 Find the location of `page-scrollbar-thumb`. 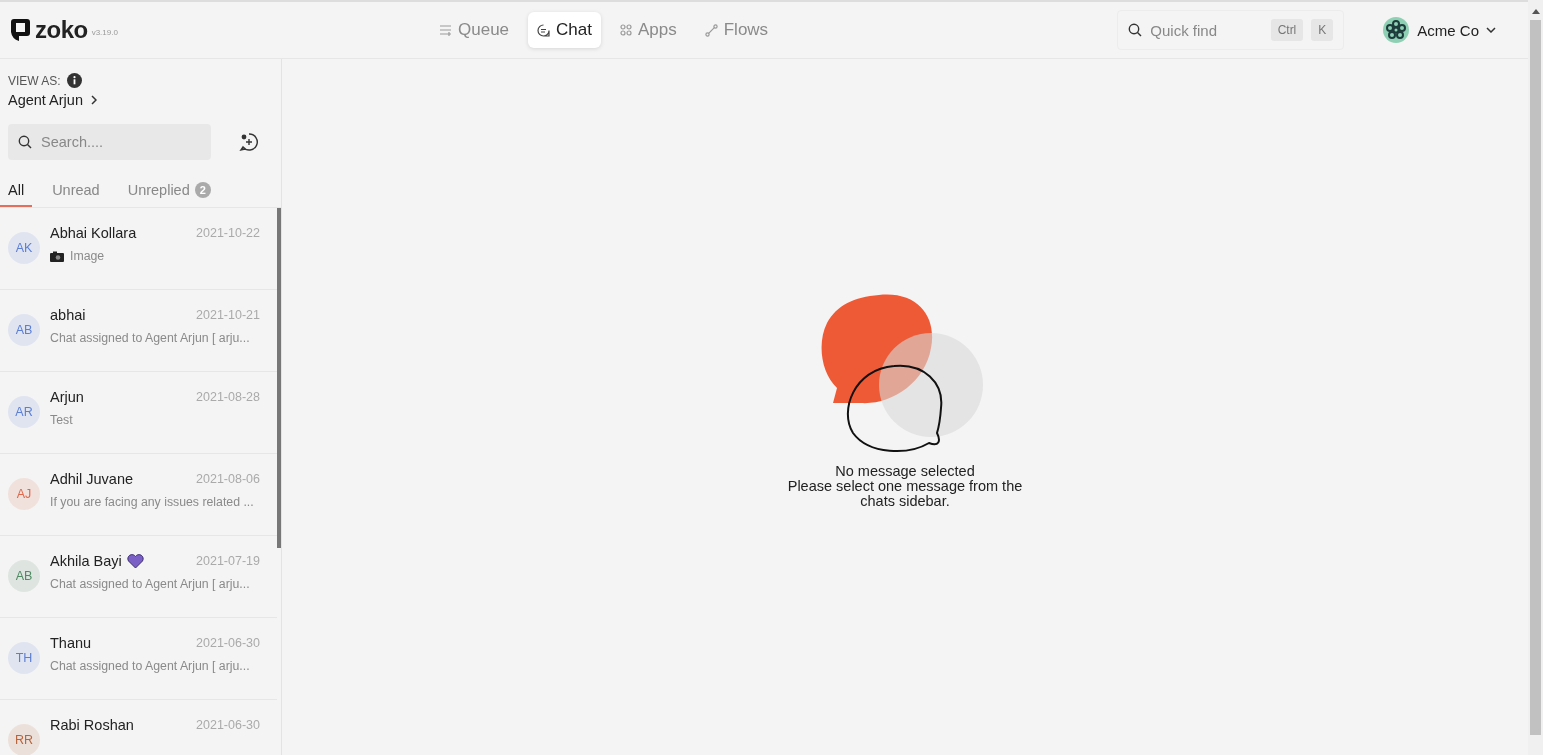

page-scrollbar-thumb is located at coordinates (1535, 377).